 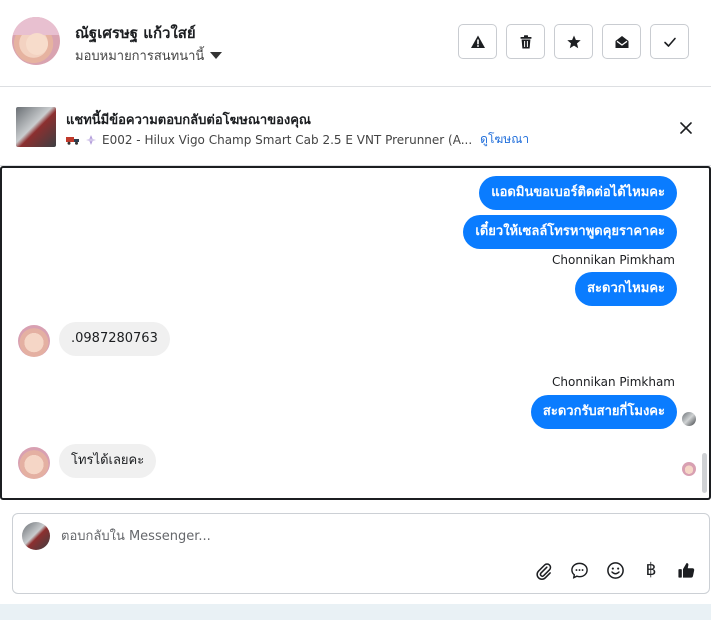 What do you see at coordinates (626, 289) in the screenshot?
I see `outgoing-message: สะดวกไหมคะ` at bounding box center [626, 289].